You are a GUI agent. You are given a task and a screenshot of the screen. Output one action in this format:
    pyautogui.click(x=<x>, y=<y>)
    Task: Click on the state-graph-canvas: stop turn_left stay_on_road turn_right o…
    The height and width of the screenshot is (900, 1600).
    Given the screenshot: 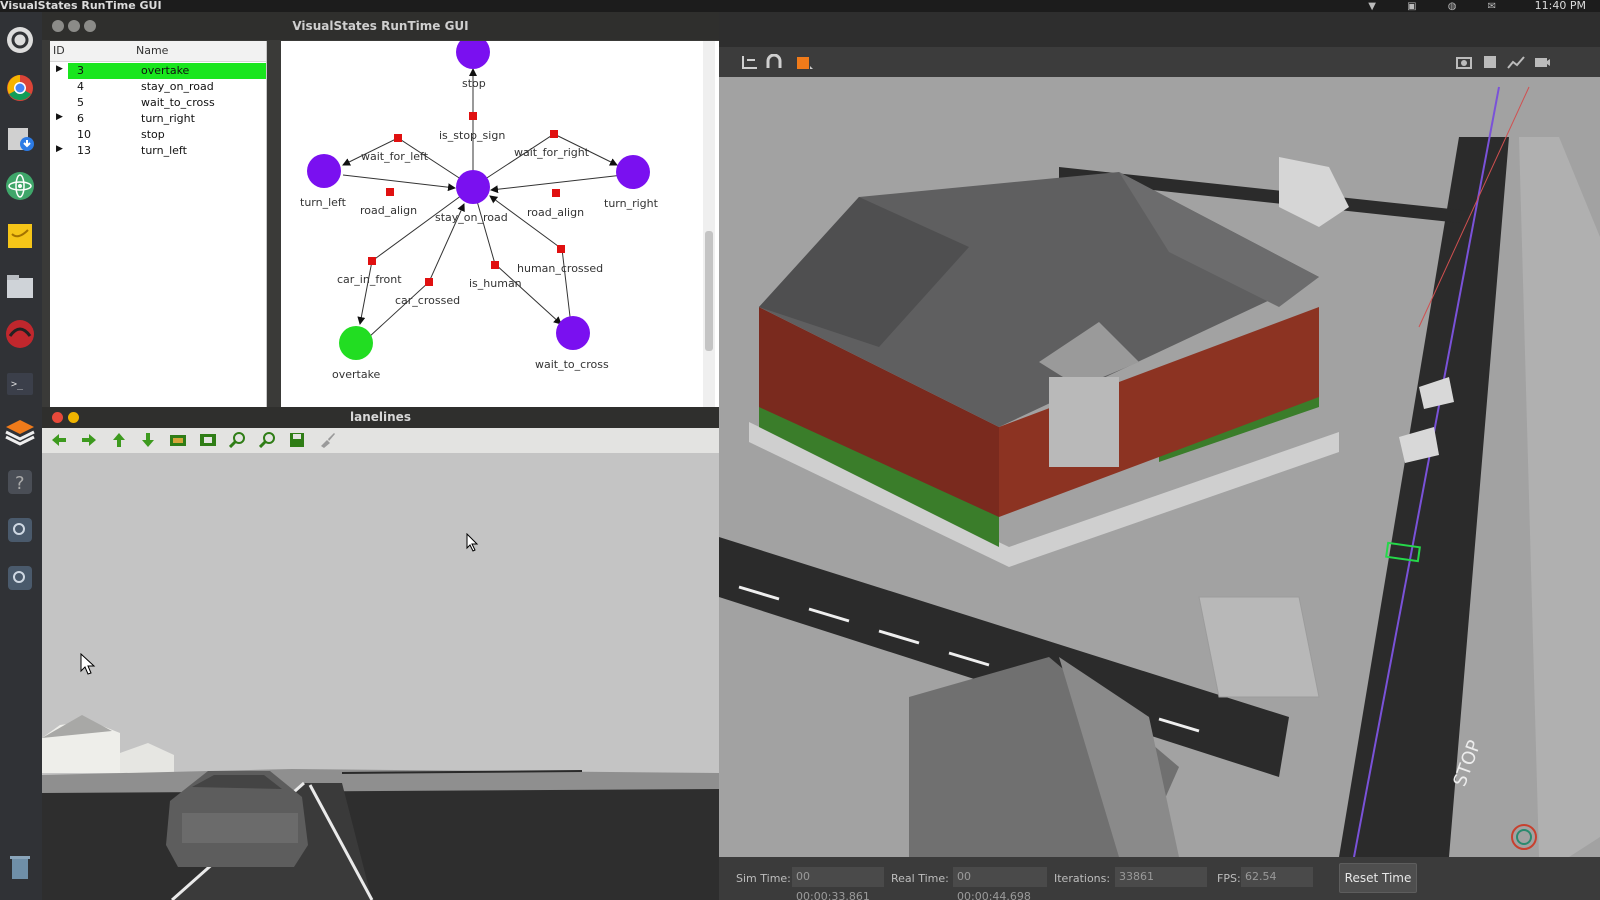 What is the action you would take?
    pyautogui.click(x=500, y=221)
    